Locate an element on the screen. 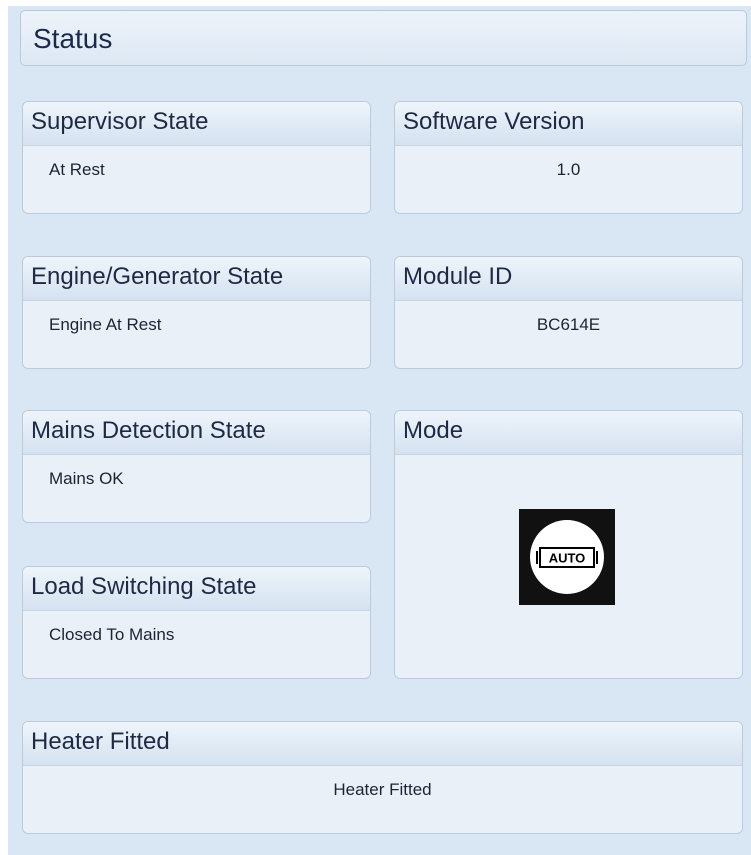 Image resolution: width=751 pixels, height=855 pixels. auto-mode-graphic: AUTO is located at coordinates (567, 557).